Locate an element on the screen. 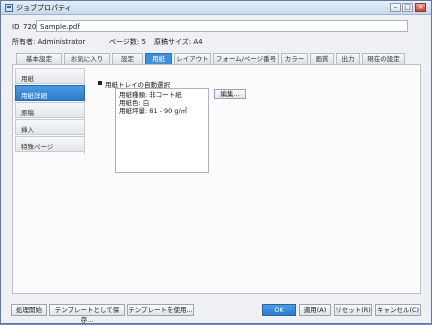 This screenshot has width=432, height=325. side-item-paper-details: 用紙詳細 is located at coordinates (50, 93).